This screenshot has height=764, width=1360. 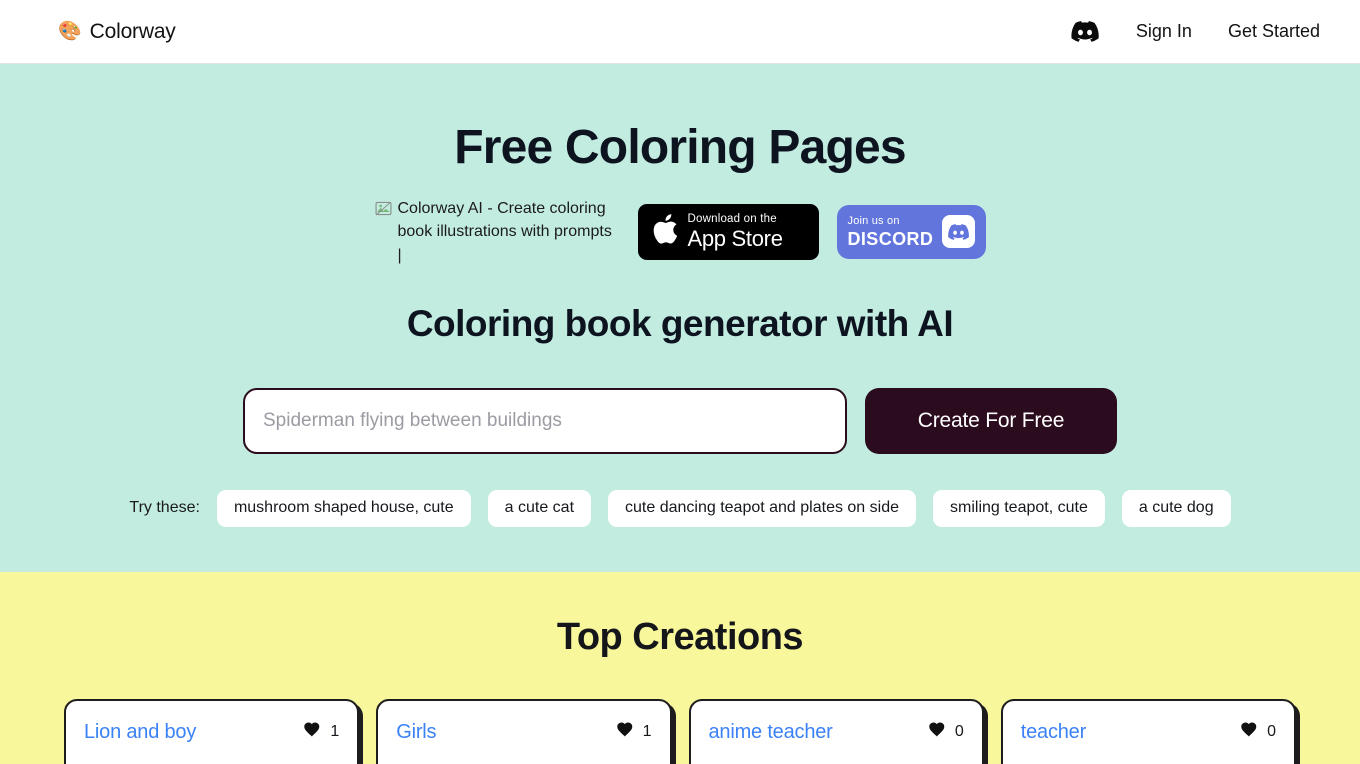 I want to click on creation-title-link: anime teacher, so click(x=771, y=732).